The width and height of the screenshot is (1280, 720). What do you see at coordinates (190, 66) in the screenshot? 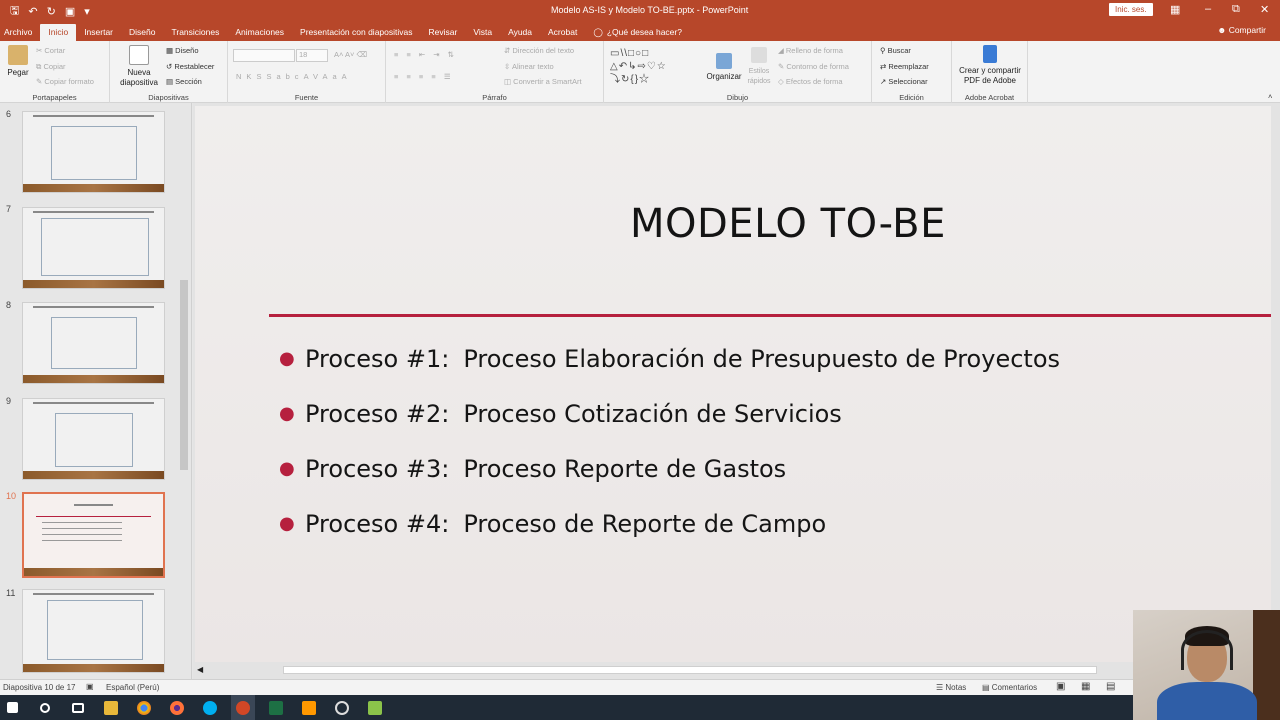
I see `reset-button: ↺ Restablecer` at bounding box center [190, 66].